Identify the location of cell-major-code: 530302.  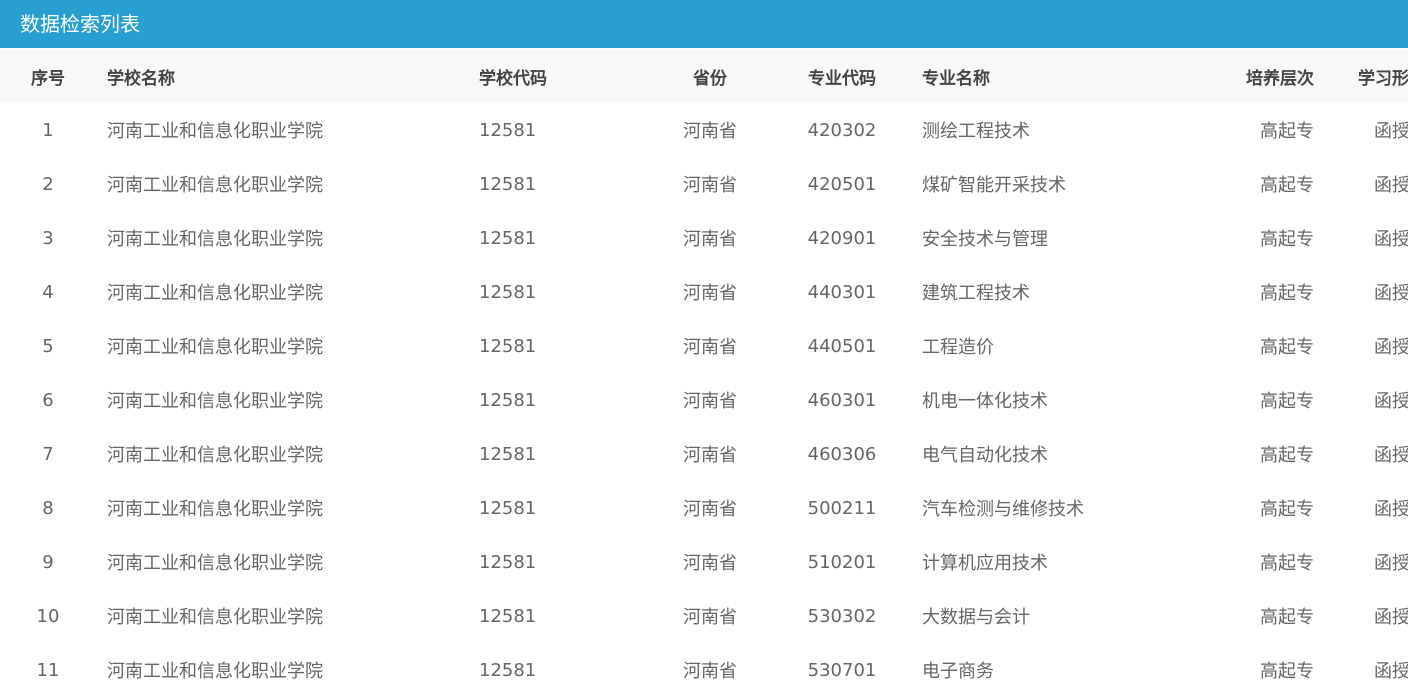
(842, 616).